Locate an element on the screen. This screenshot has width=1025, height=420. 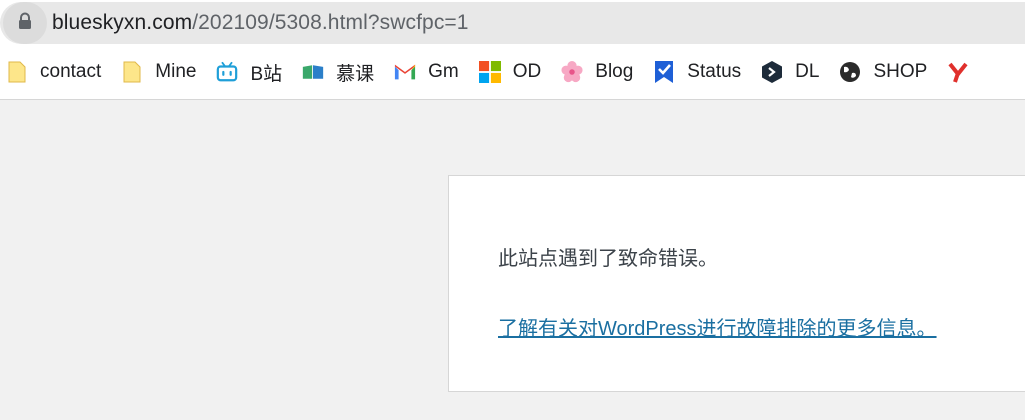
bookmark-label: SHOP is located at coordinates (900, 71).